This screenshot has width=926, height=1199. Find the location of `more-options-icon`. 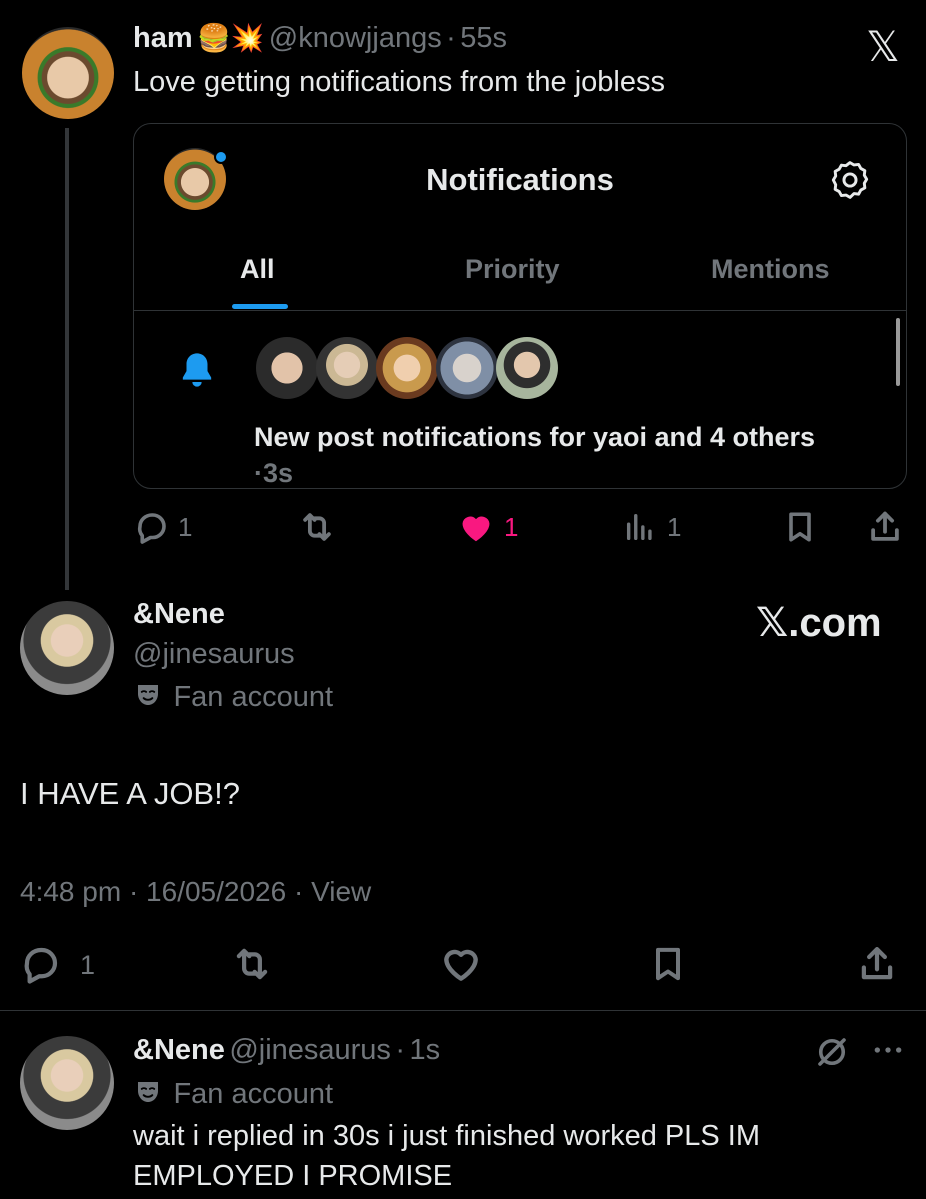

more-options-icon is located at coordinates (888, 1050).